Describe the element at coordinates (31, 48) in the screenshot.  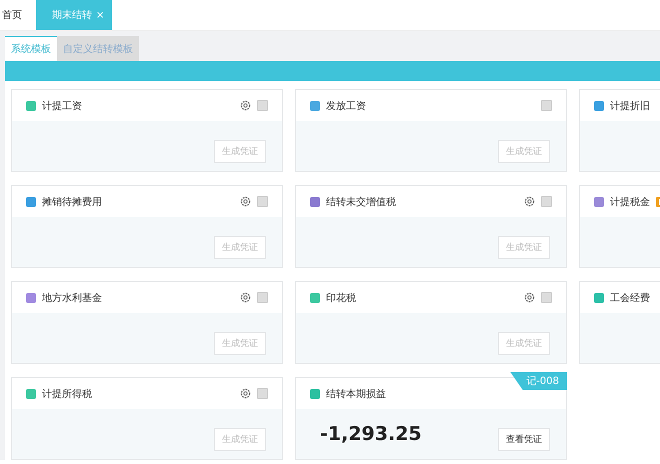
I see `template-tab: 系统模板` at that location.